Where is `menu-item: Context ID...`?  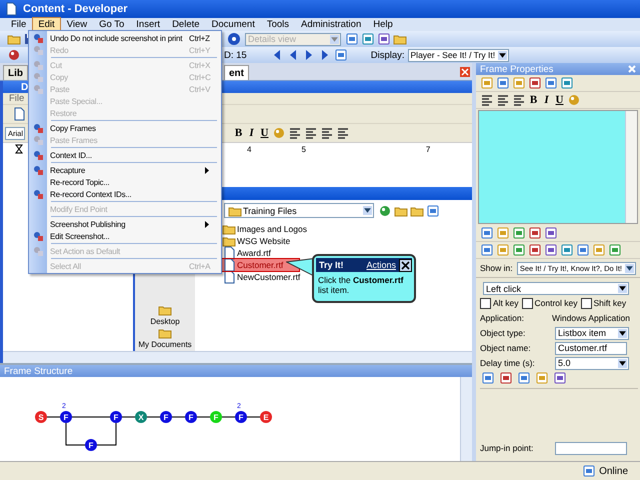
menu-item: Context ID... is located at coordinates (123, 155).